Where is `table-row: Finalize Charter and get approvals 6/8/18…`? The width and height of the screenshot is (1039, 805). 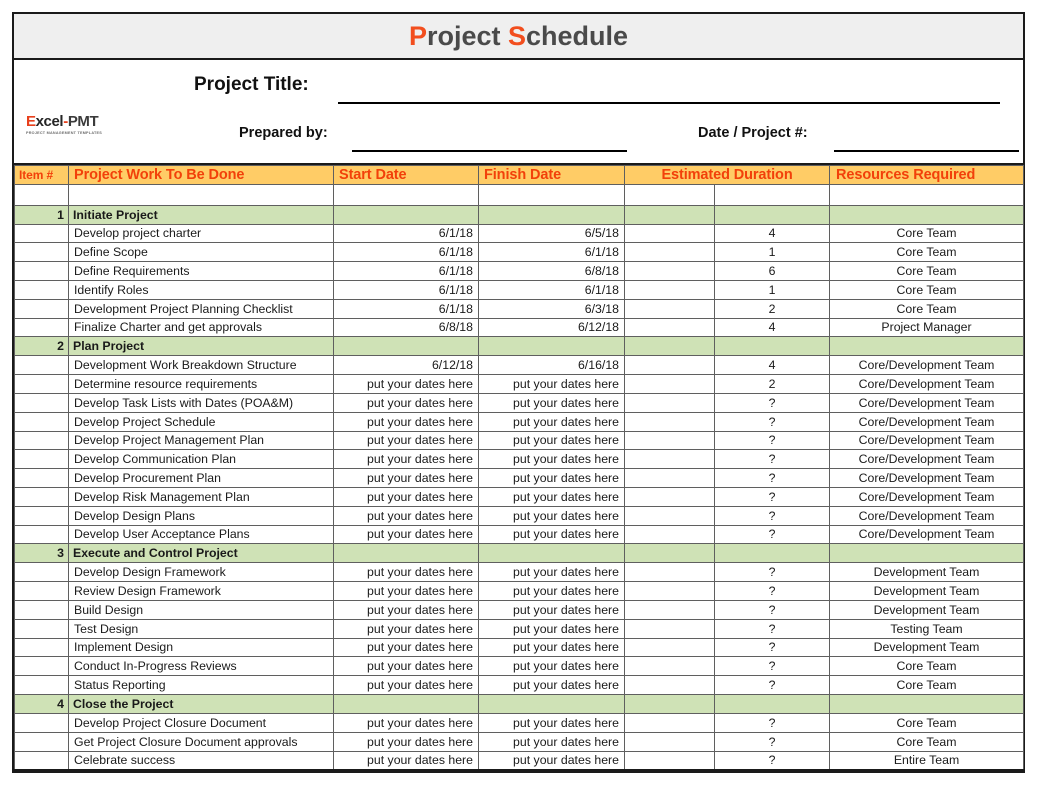
table-row: Finalize Charter and get approvals 6/8/18… is located at coordinates (519, 327).